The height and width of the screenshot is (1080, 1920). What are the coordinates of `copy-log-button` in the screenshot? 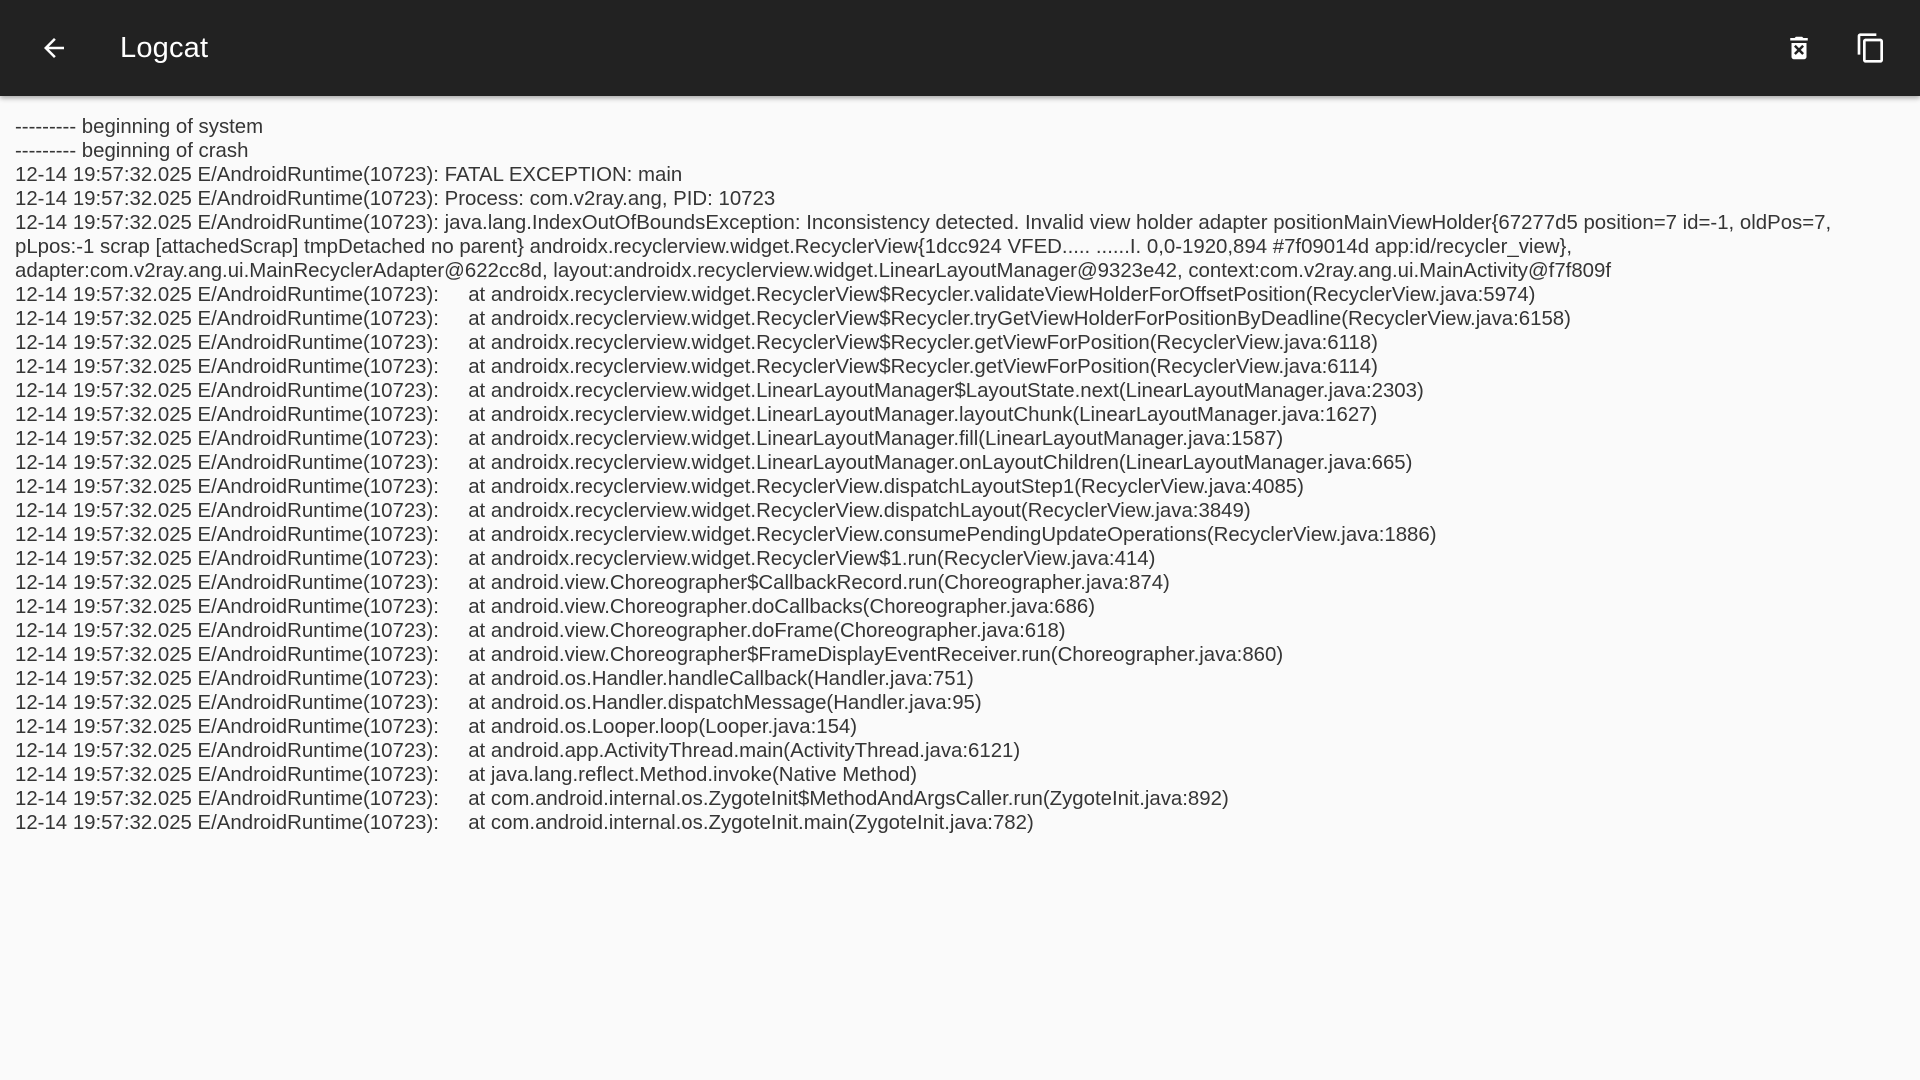 It's located at (1871, 48).